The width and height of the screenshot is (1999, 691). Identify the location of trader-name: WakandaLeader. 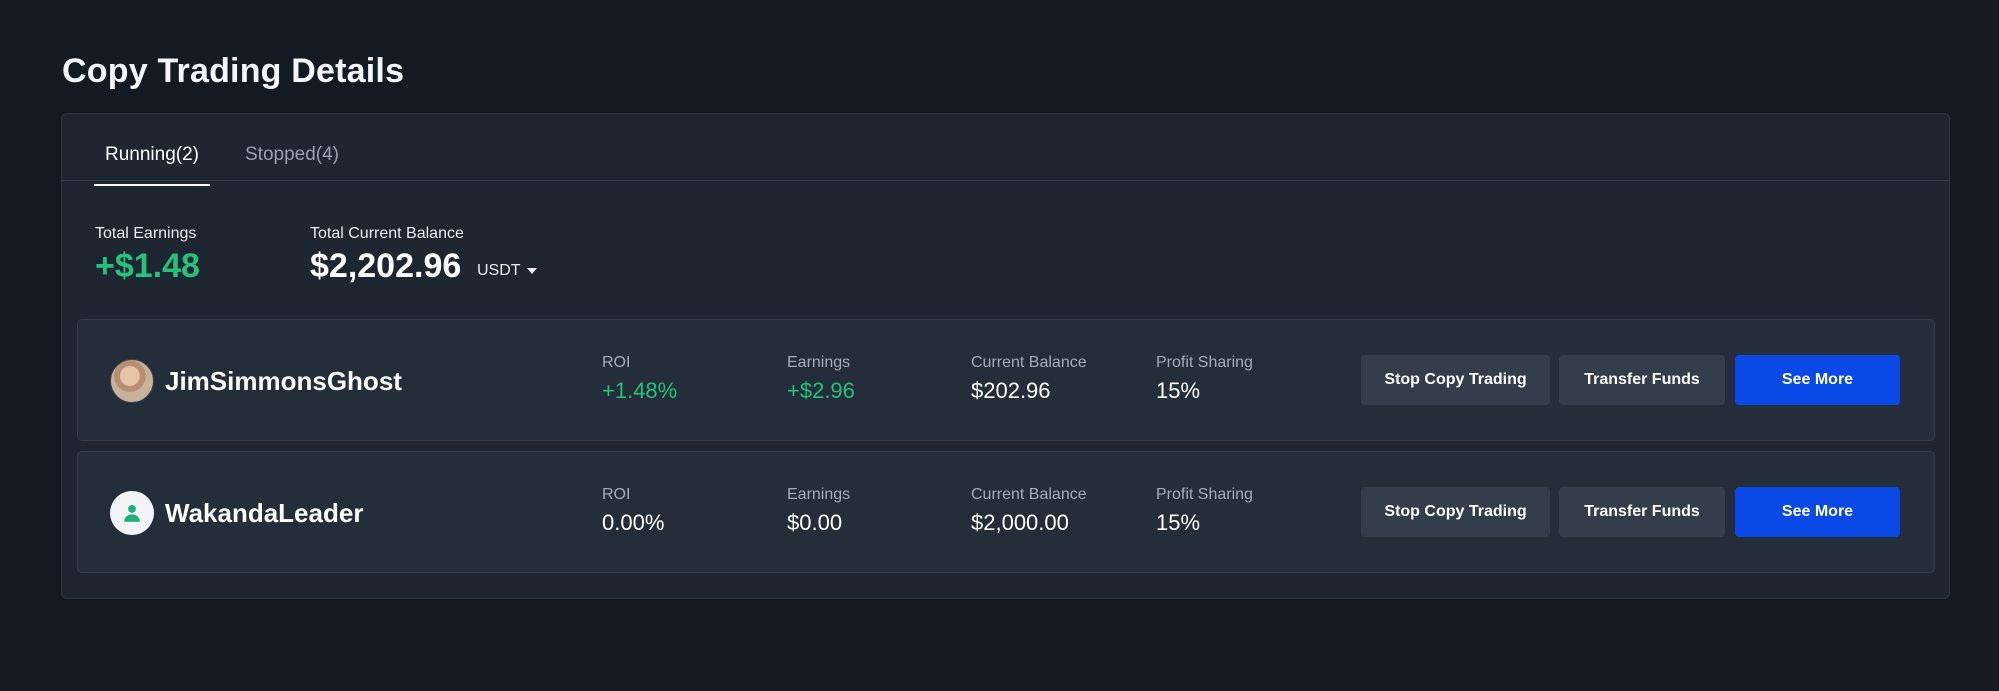
(264, 513).